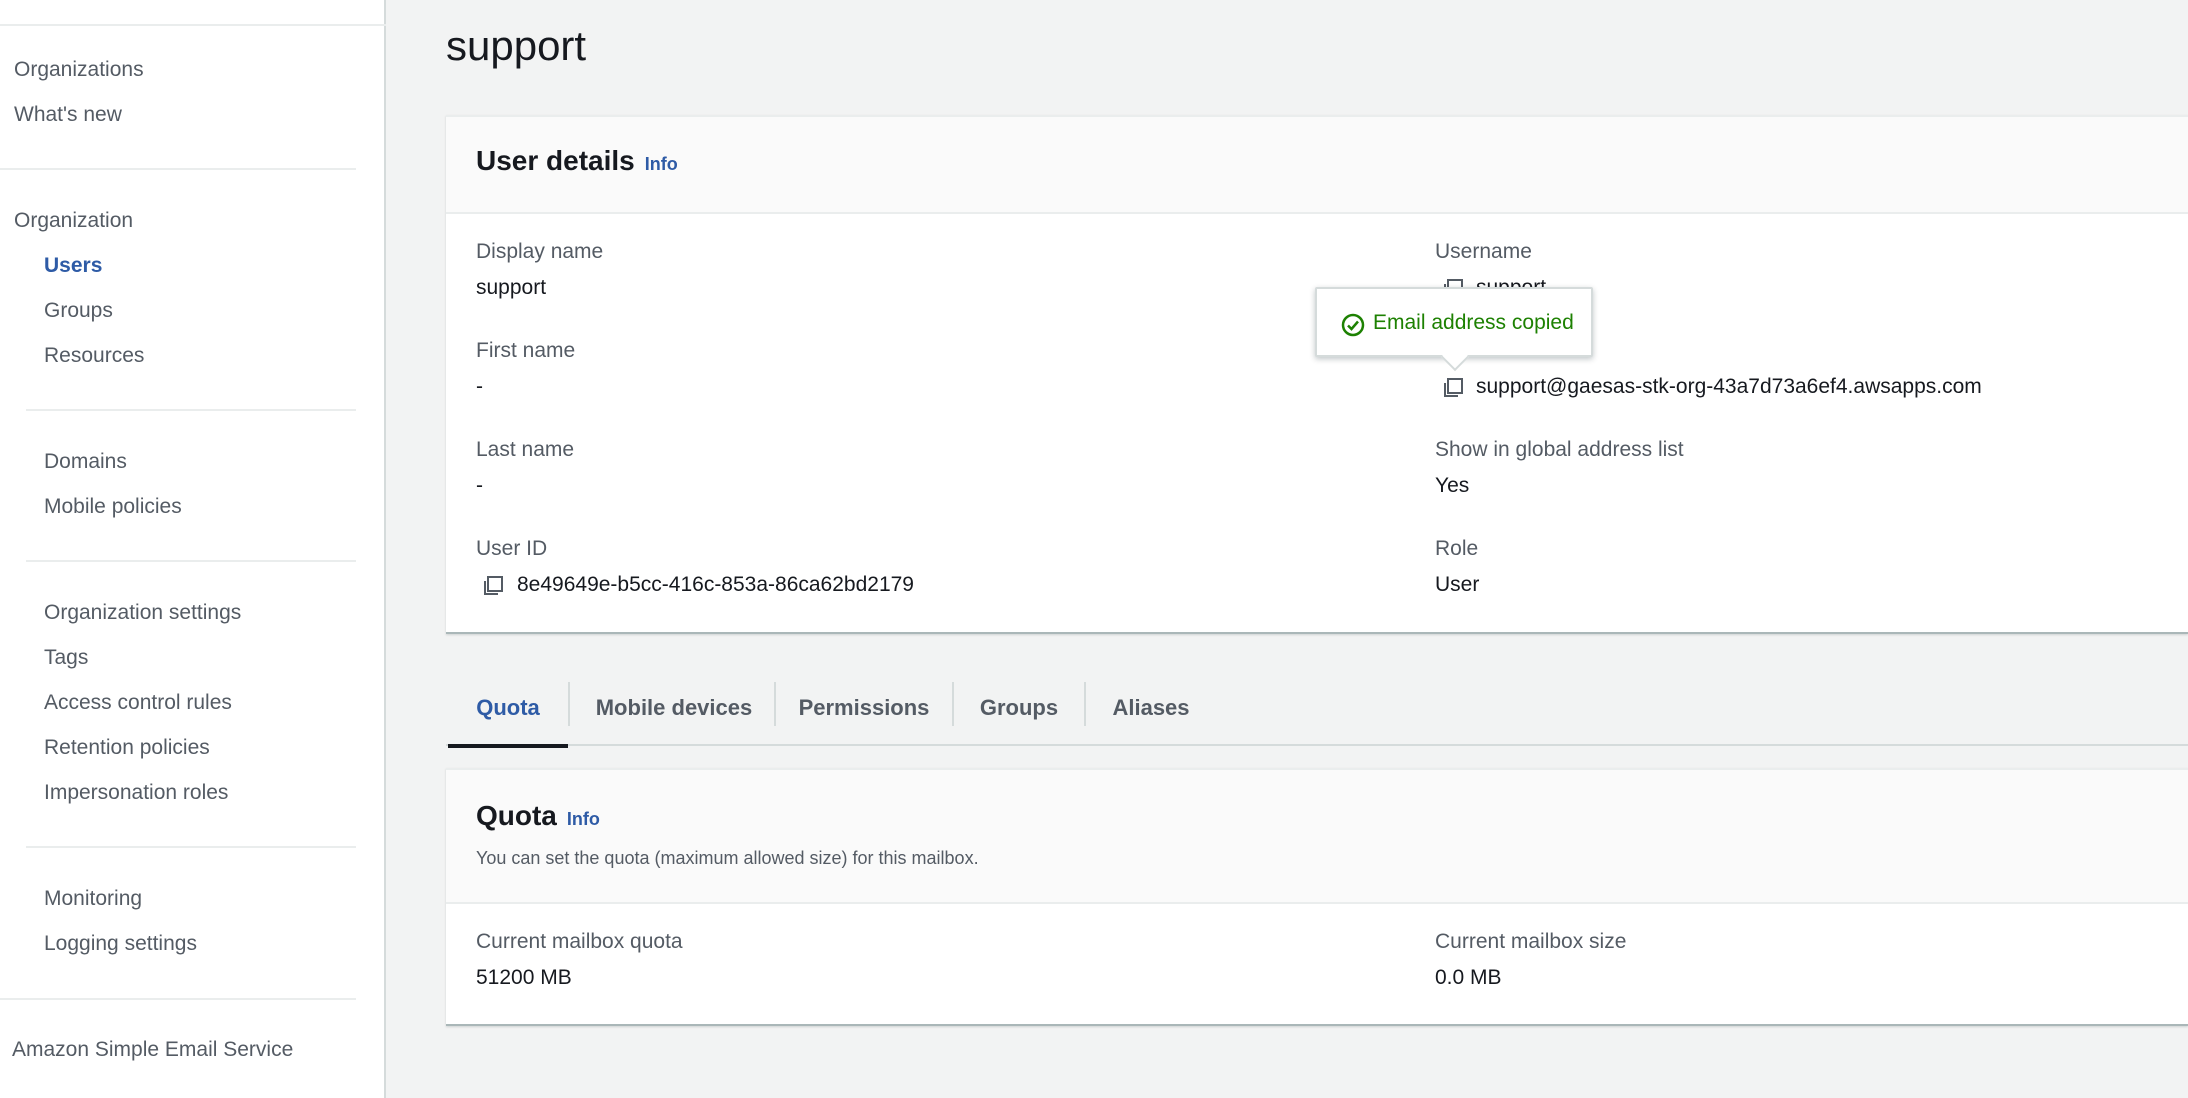  Describe the element at coordinates (136, 793) in the screenshot. I see `sidebar-item-impersonation-roles: Impersonation roles` at that location.